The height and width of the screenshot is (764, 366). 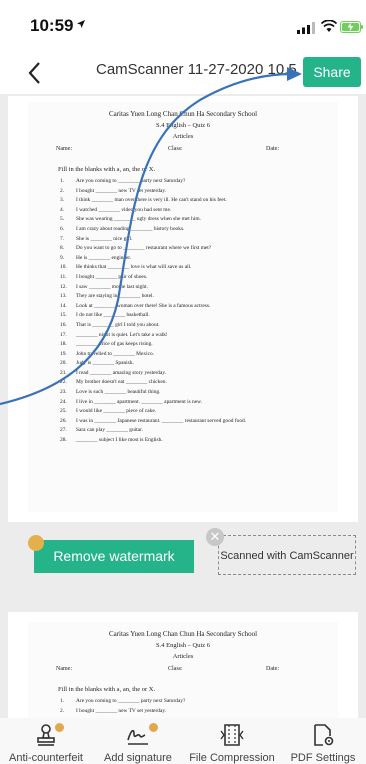 I want to click on question-item: 18. ________ price of gas keeps rising., so click(x=199, y=345).